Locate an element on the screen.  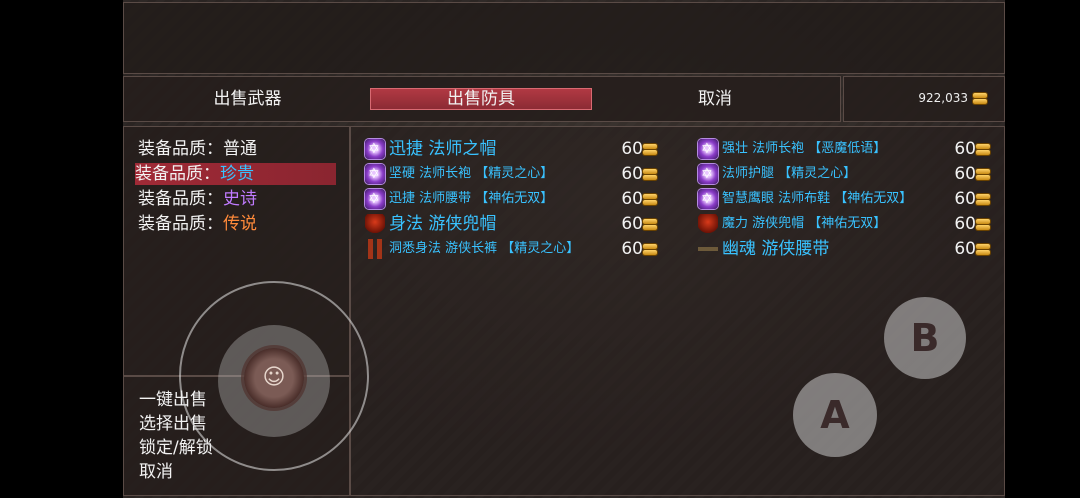
item-name: 魔力 游侠兜帽 【神佑无双】 is located at coordinates (804, 223).